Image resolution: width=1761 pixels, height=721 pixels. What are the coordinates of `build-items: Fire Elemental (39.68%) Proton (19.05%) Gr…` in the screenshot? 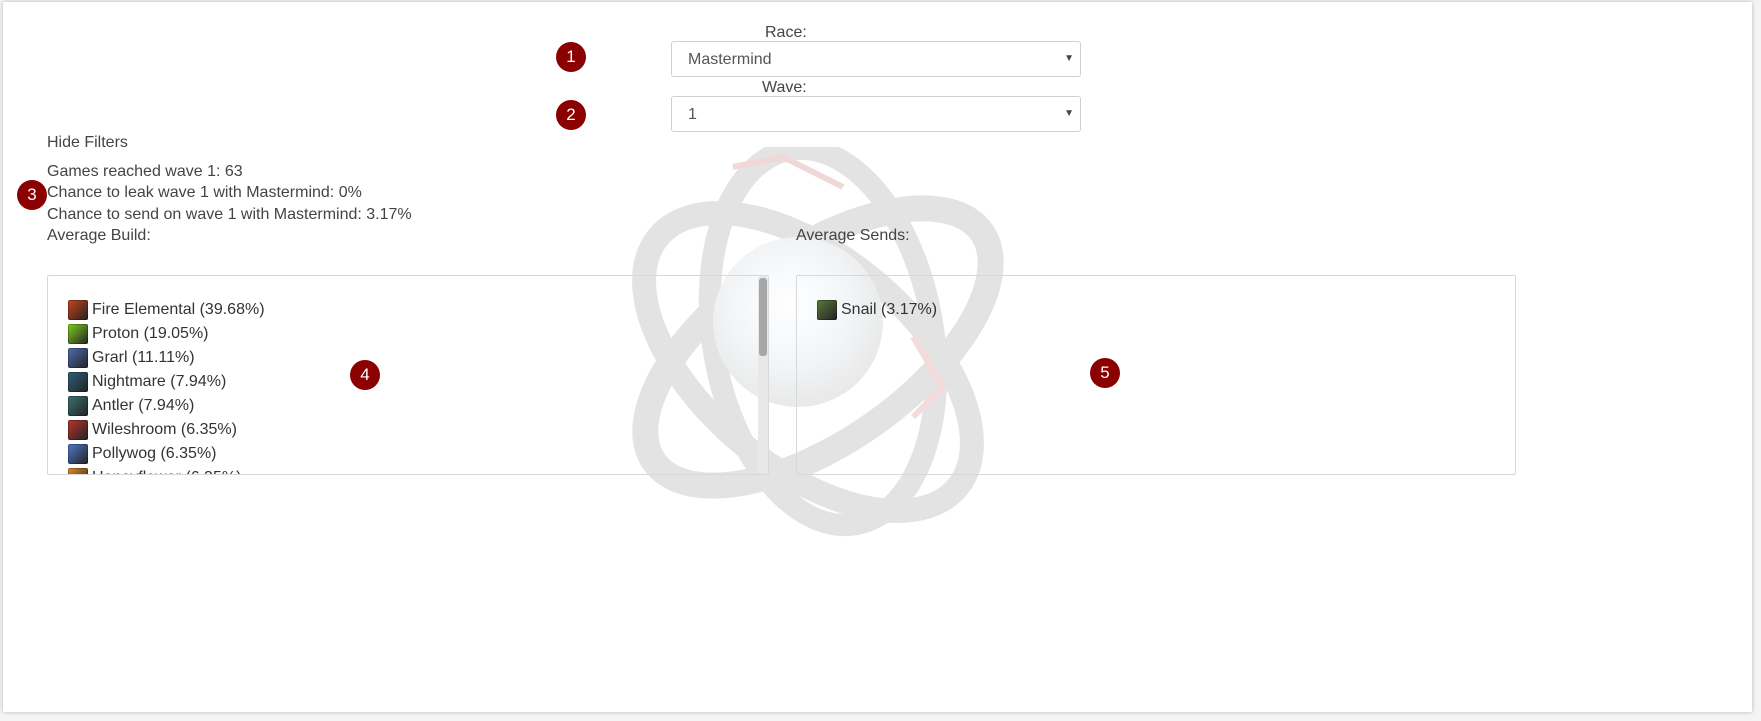 It's located at (166, 386).